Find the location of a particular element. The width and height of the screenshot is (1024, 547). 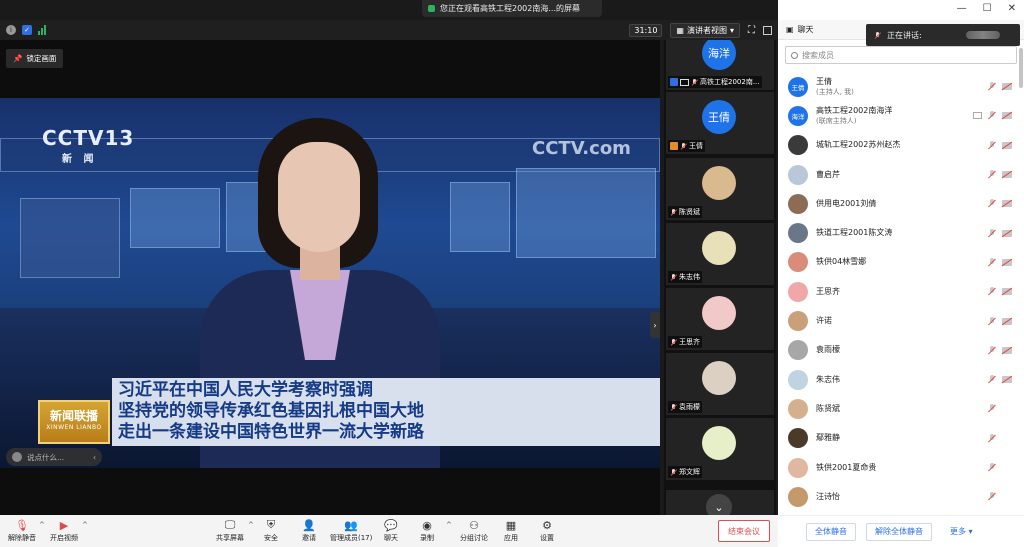

chat-button: 💬 聊天 is located at coordinates (391, 531).